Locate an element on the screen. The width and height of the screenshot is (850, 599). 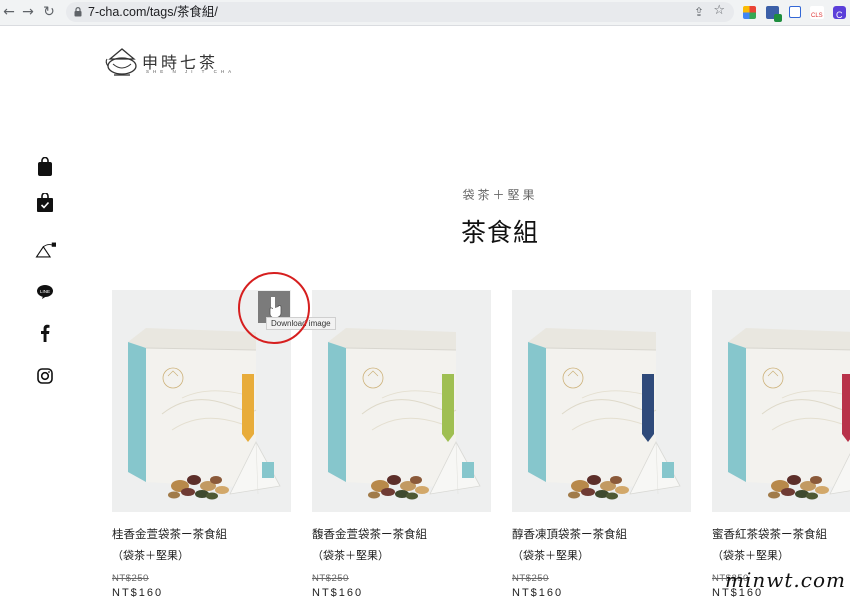
lock-icon is located at coordinates (78, 12).